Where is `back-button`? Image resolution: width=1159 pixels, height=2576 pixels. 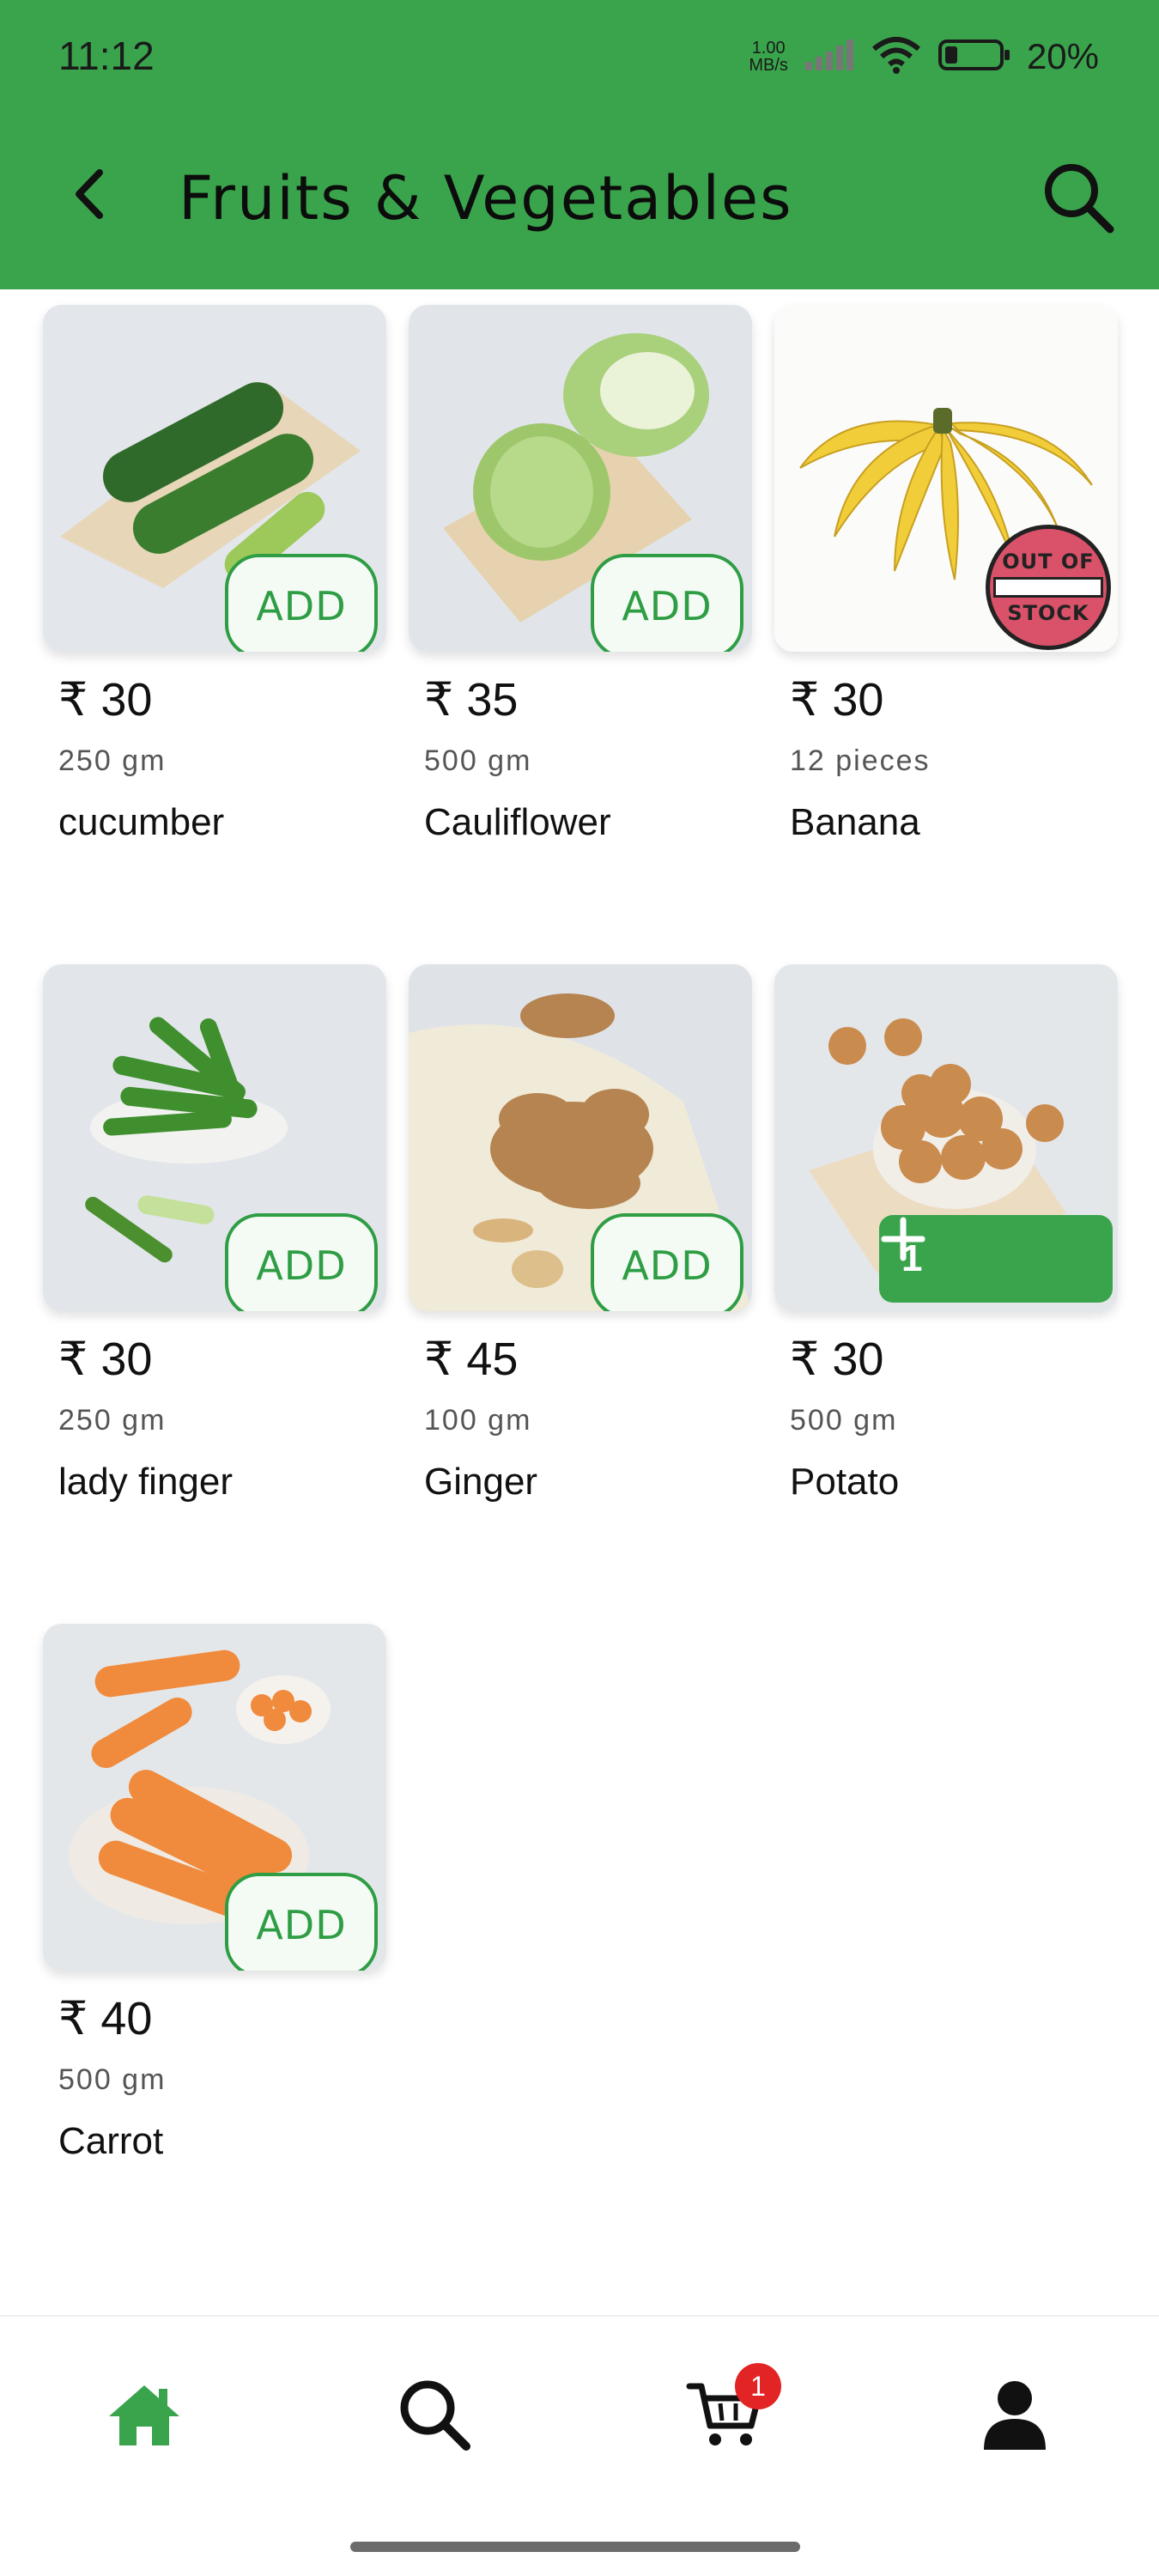
back-button is located at coordinates (90, 194).